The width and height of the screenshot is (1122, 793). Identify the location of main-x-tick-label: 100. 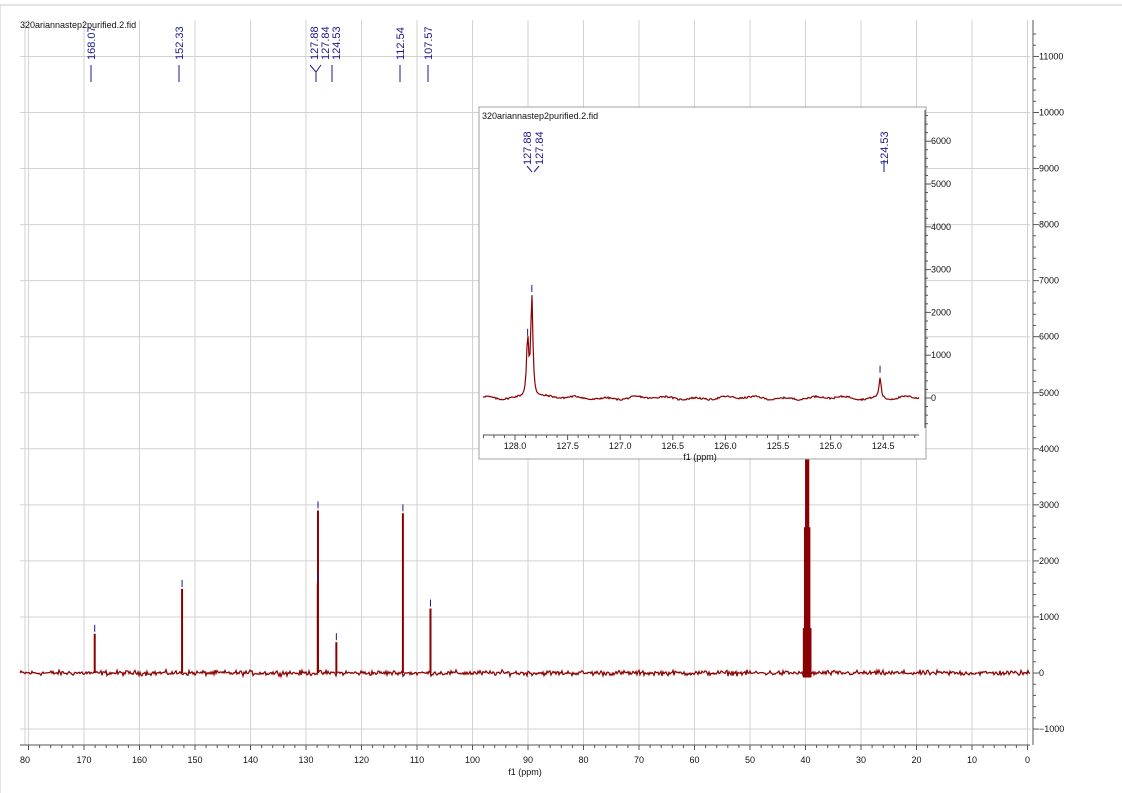
(472, 760).